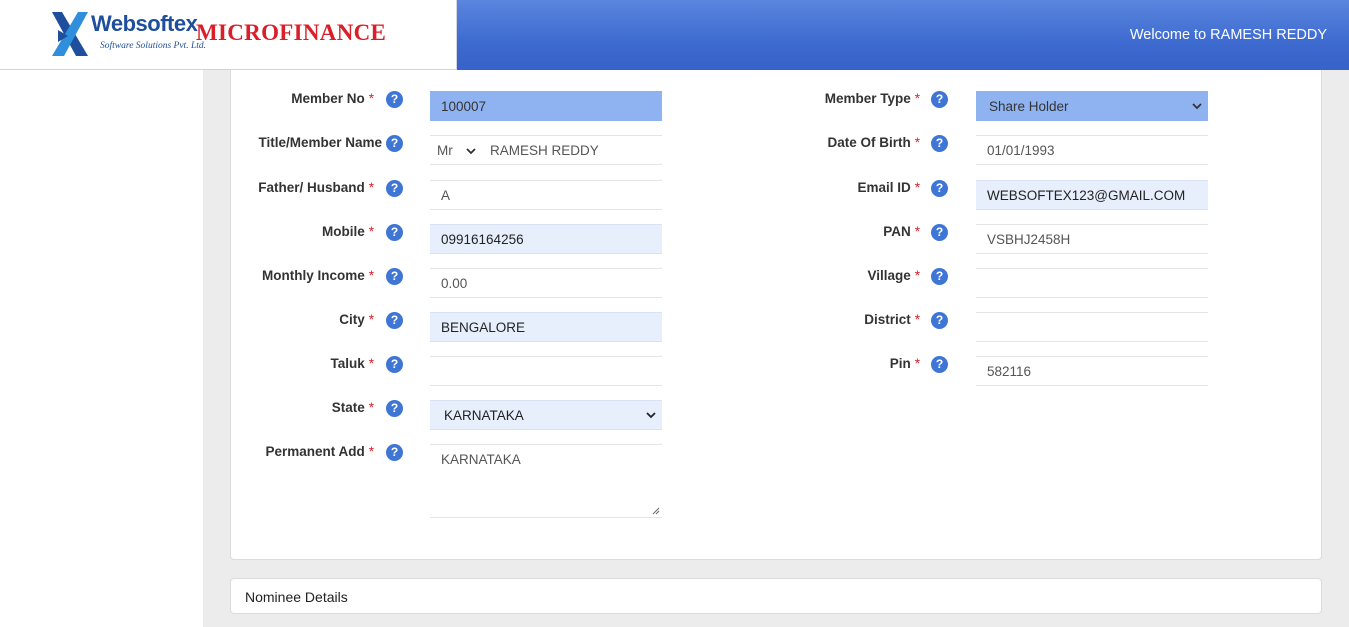 This screenshot has width=1349, height=627. Describe the element at coordinates (888, 187) in the screenshot. I see `email-id-label: Email ID *` at that location.